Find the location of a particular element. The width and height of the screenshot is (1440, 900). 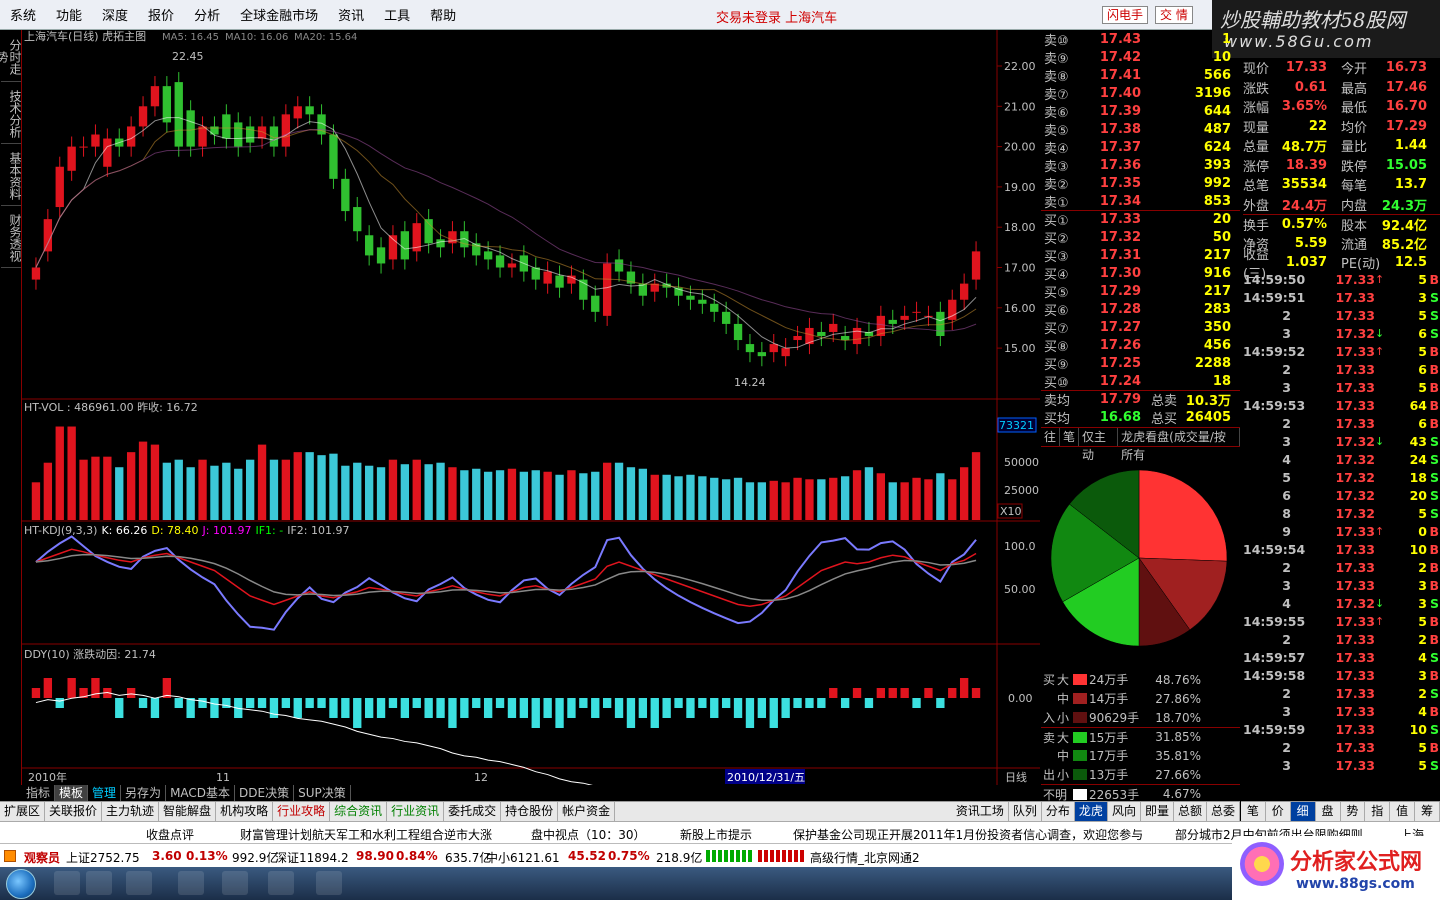

extension-tab: 队列 is located at coordinates (1025, 811).